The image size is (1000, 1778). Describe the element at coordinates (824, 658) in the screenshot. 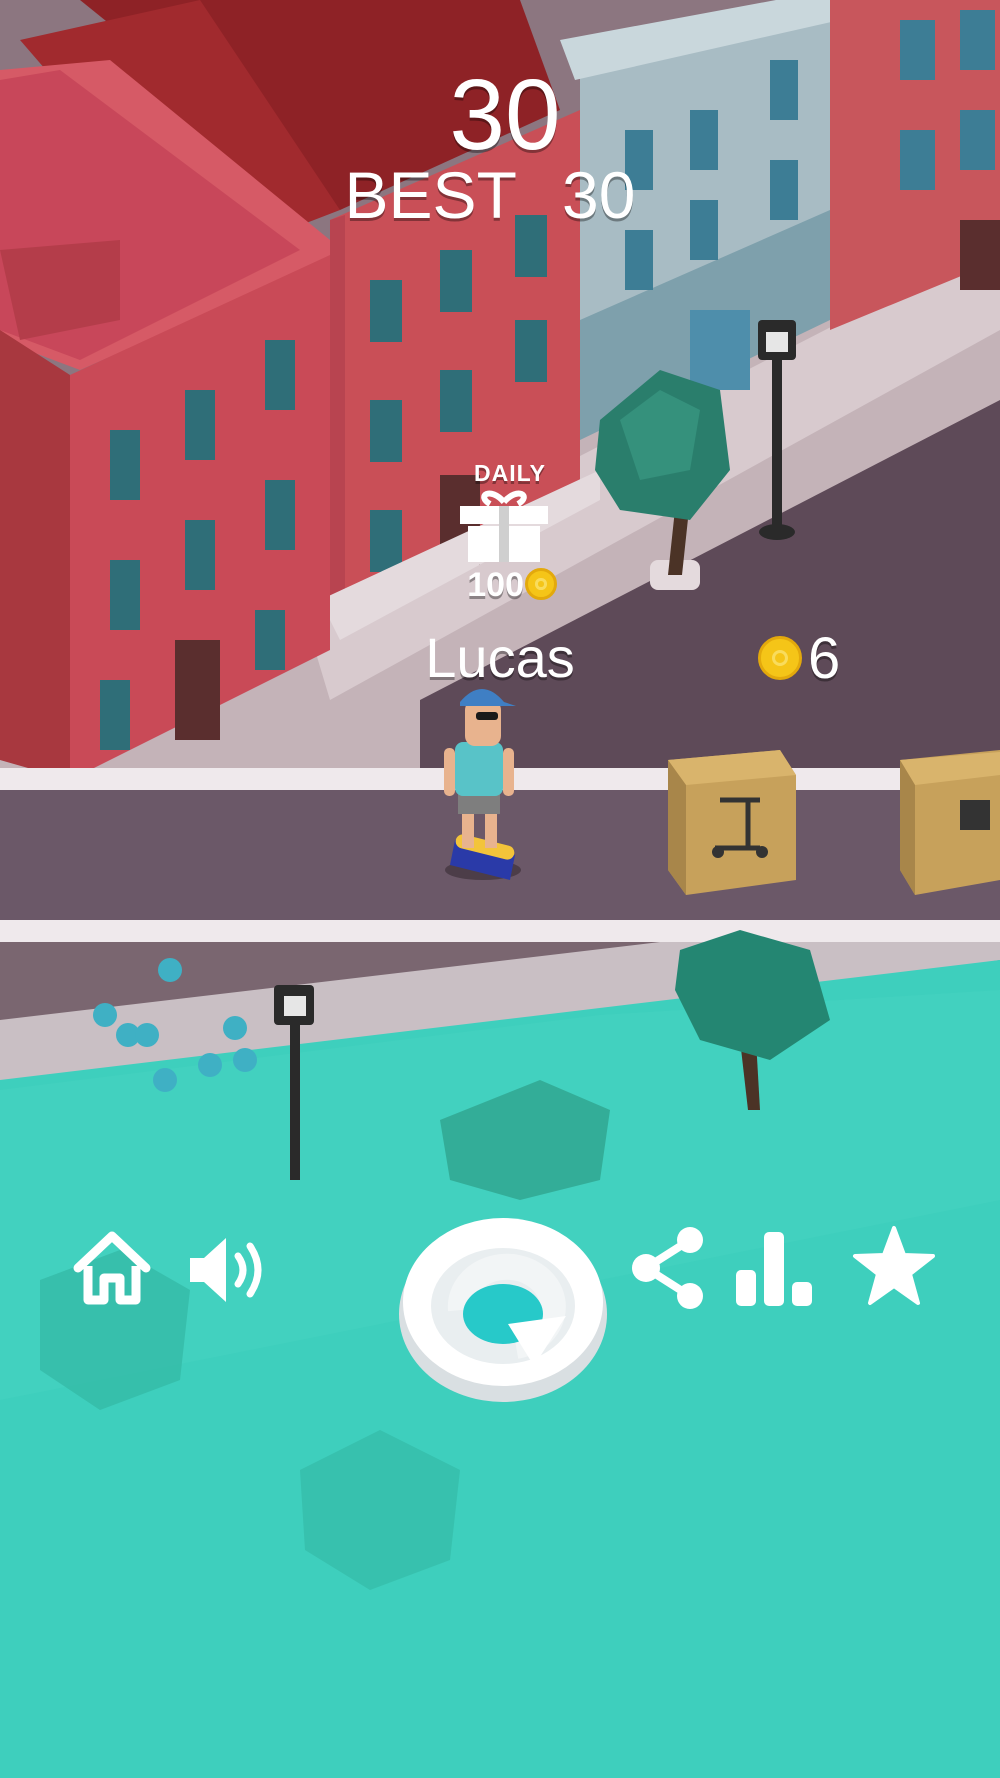

I see `coin-count: 6` at that location.